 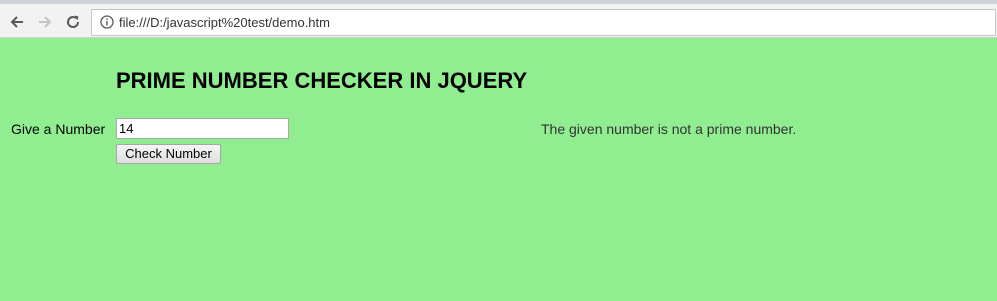 I want to click on result-message: The given number is not a prime number., so click(x=669, y=129).